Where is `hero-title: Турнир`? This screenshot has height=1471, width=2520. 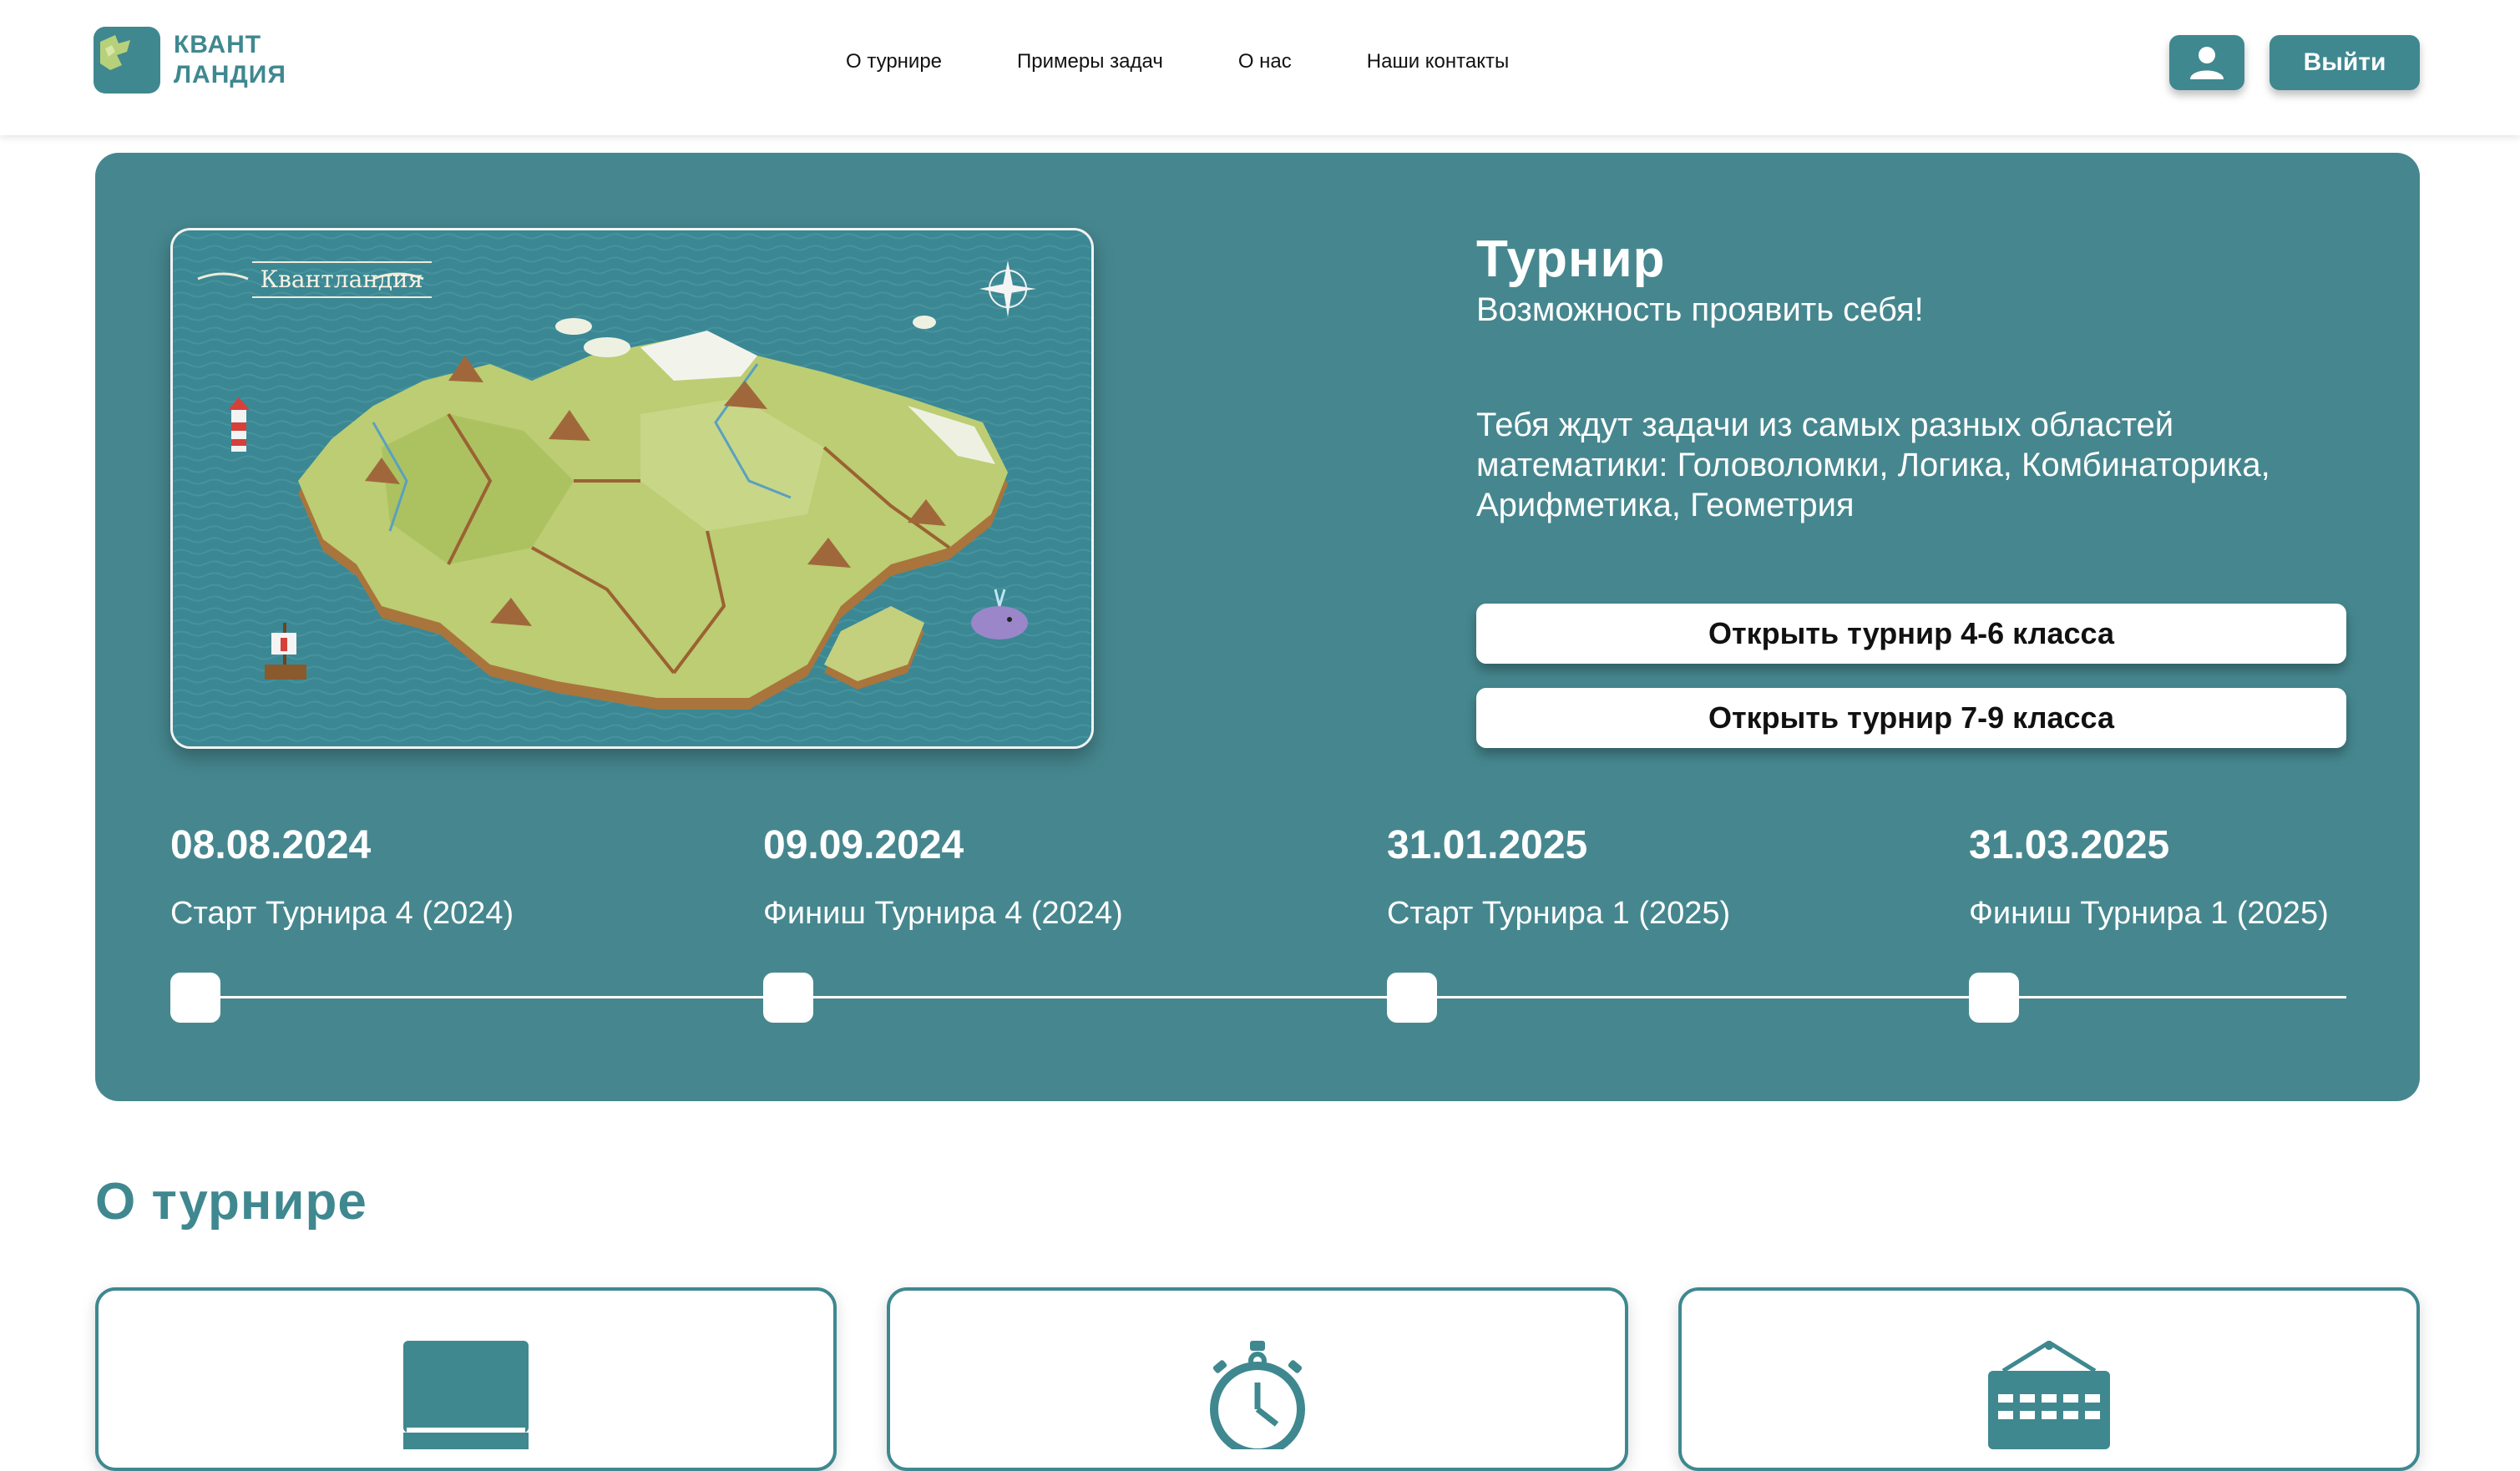
hero-title: Турнир is located at coordinates (1571, 259).